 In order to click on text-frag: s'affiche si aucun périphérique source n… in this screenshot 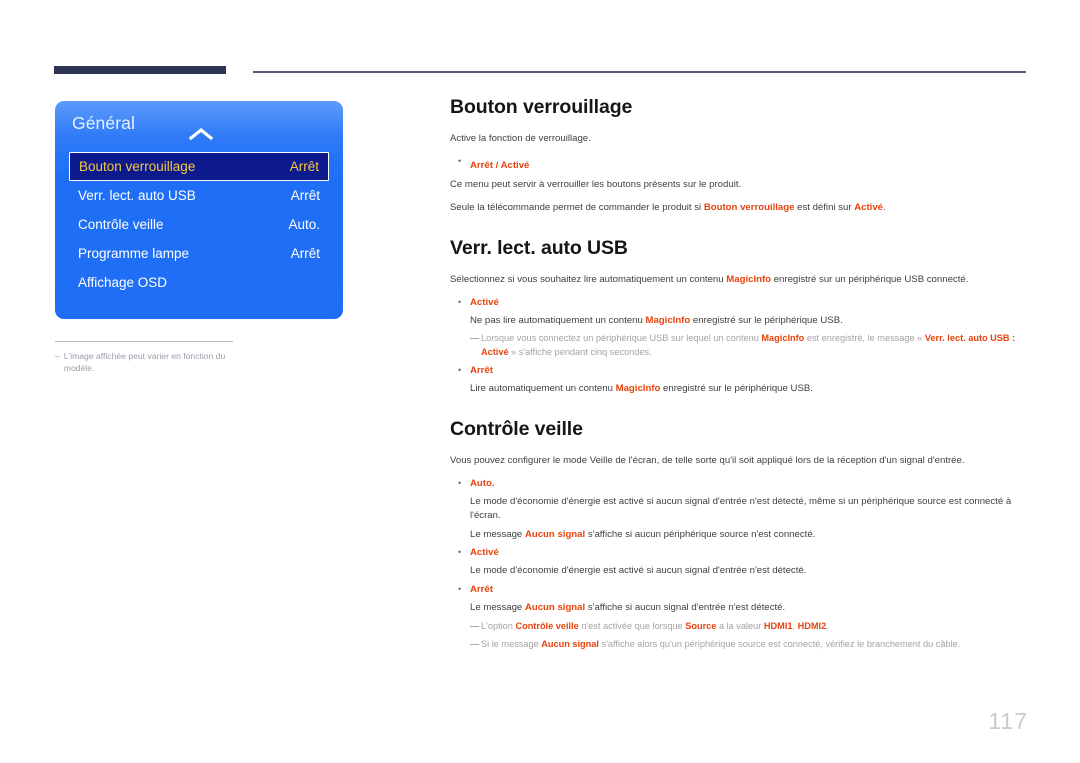, I will do `click(700, 534)`.